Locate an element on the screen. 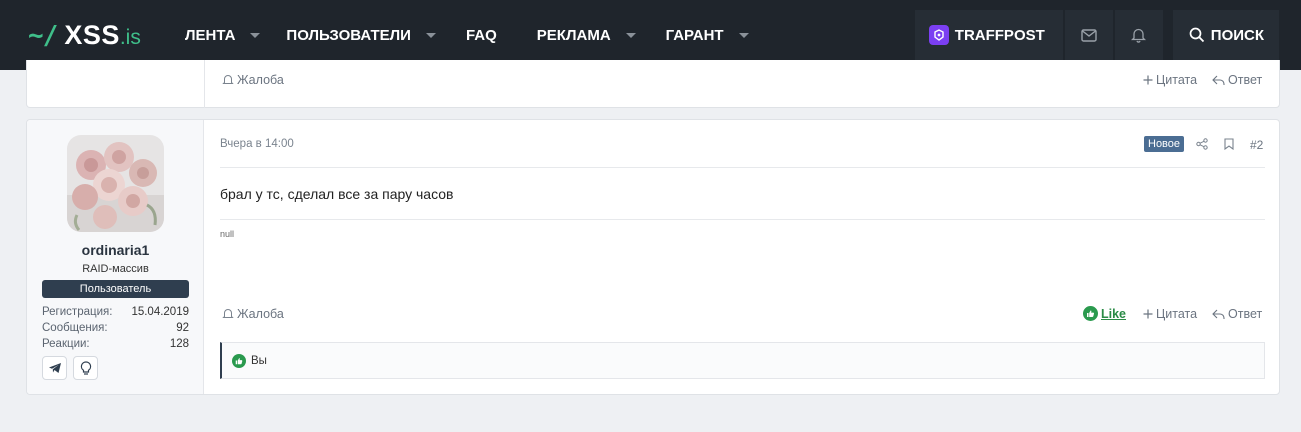 The image size is (1301, 432). bookmark-icon is located at coordinates (1229, 146).